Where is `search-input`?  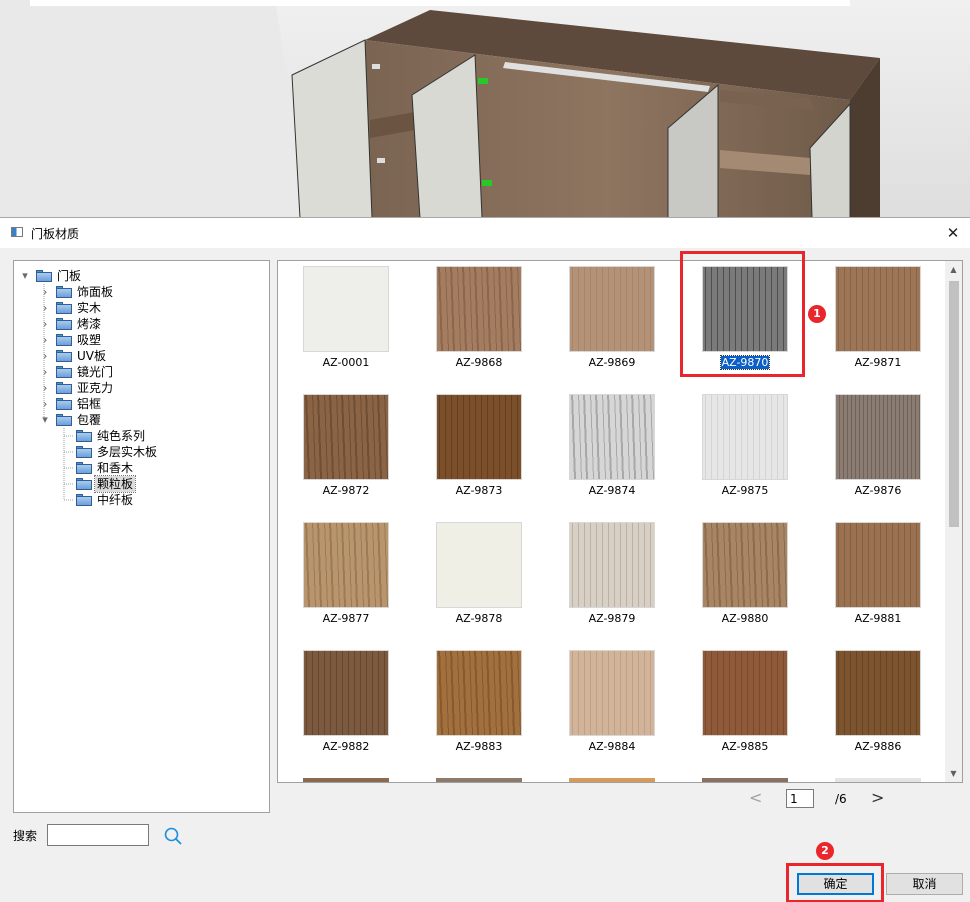 search-input is located at coordinates (98, 835).